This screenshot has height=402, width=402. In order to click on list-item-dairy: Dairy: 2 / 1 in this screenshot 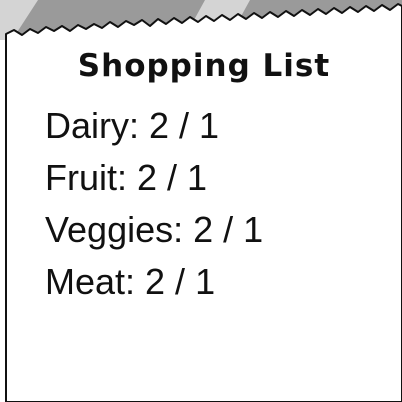, I will do `click(132, 125)`.